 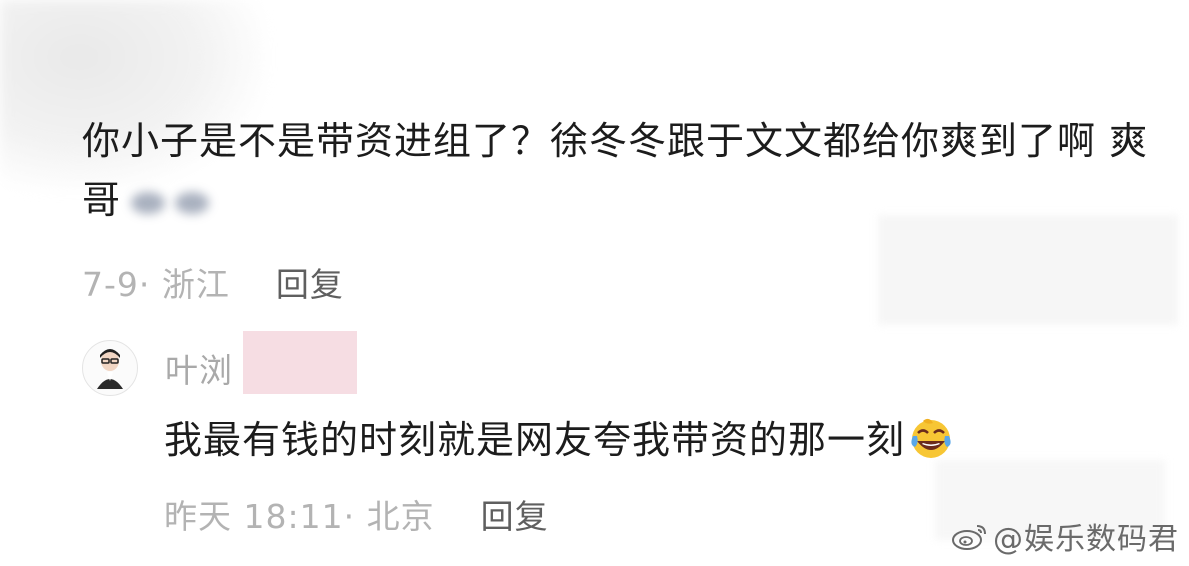 I want to click on reply-meta: 昨天 18:11· 北京 回复, so click(x=356, y=514).